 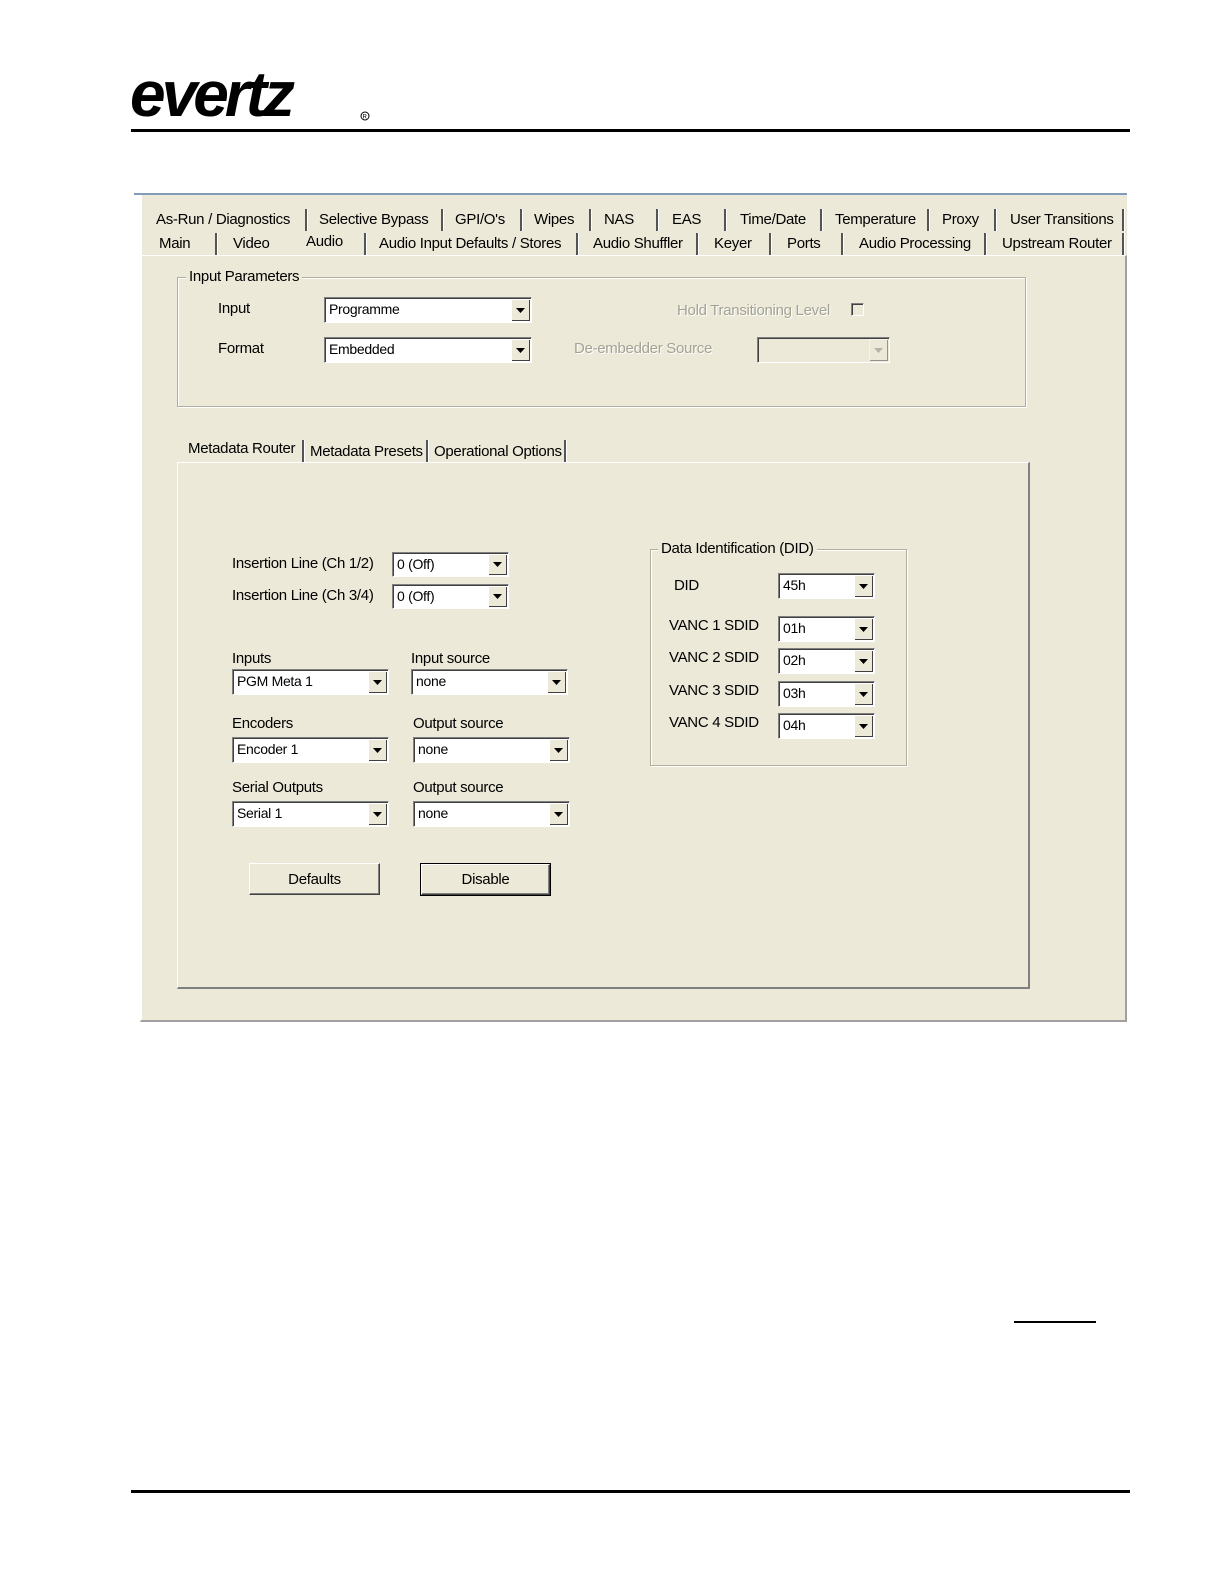 What do you see at coordinates (260, 813) in the screenshot?
I see `serial-outputs-select-value: Serial 1` at bounding box center [260, 813].